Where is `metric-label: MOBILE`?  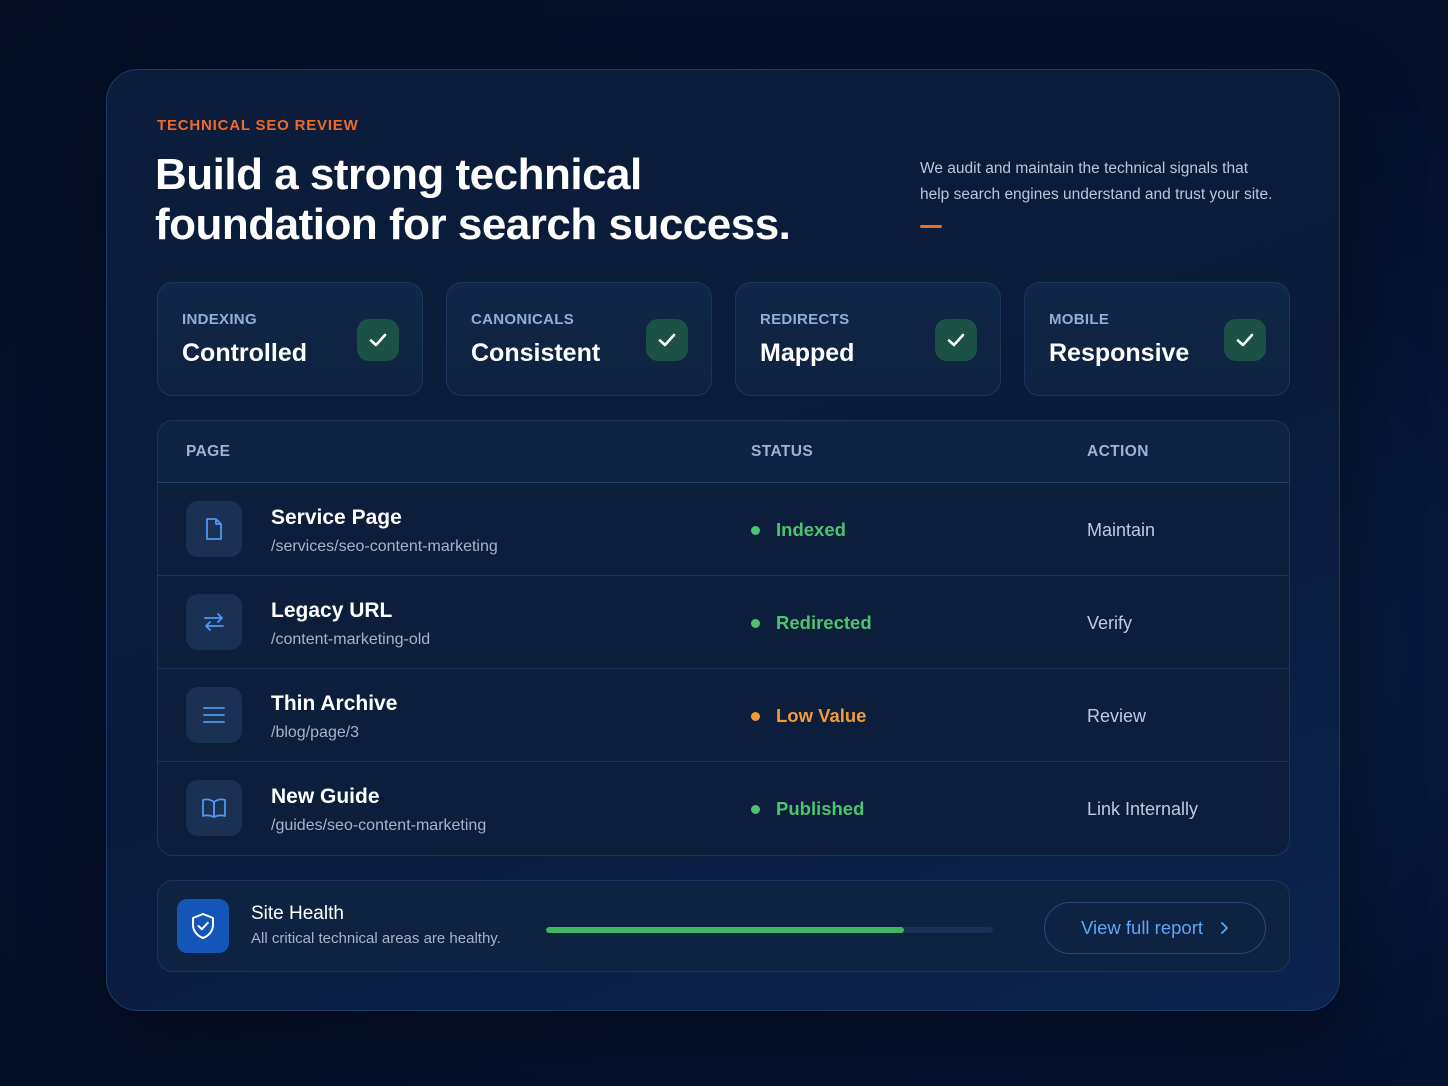
metric-label: MOBILE is located at coordinates (1079, 319).